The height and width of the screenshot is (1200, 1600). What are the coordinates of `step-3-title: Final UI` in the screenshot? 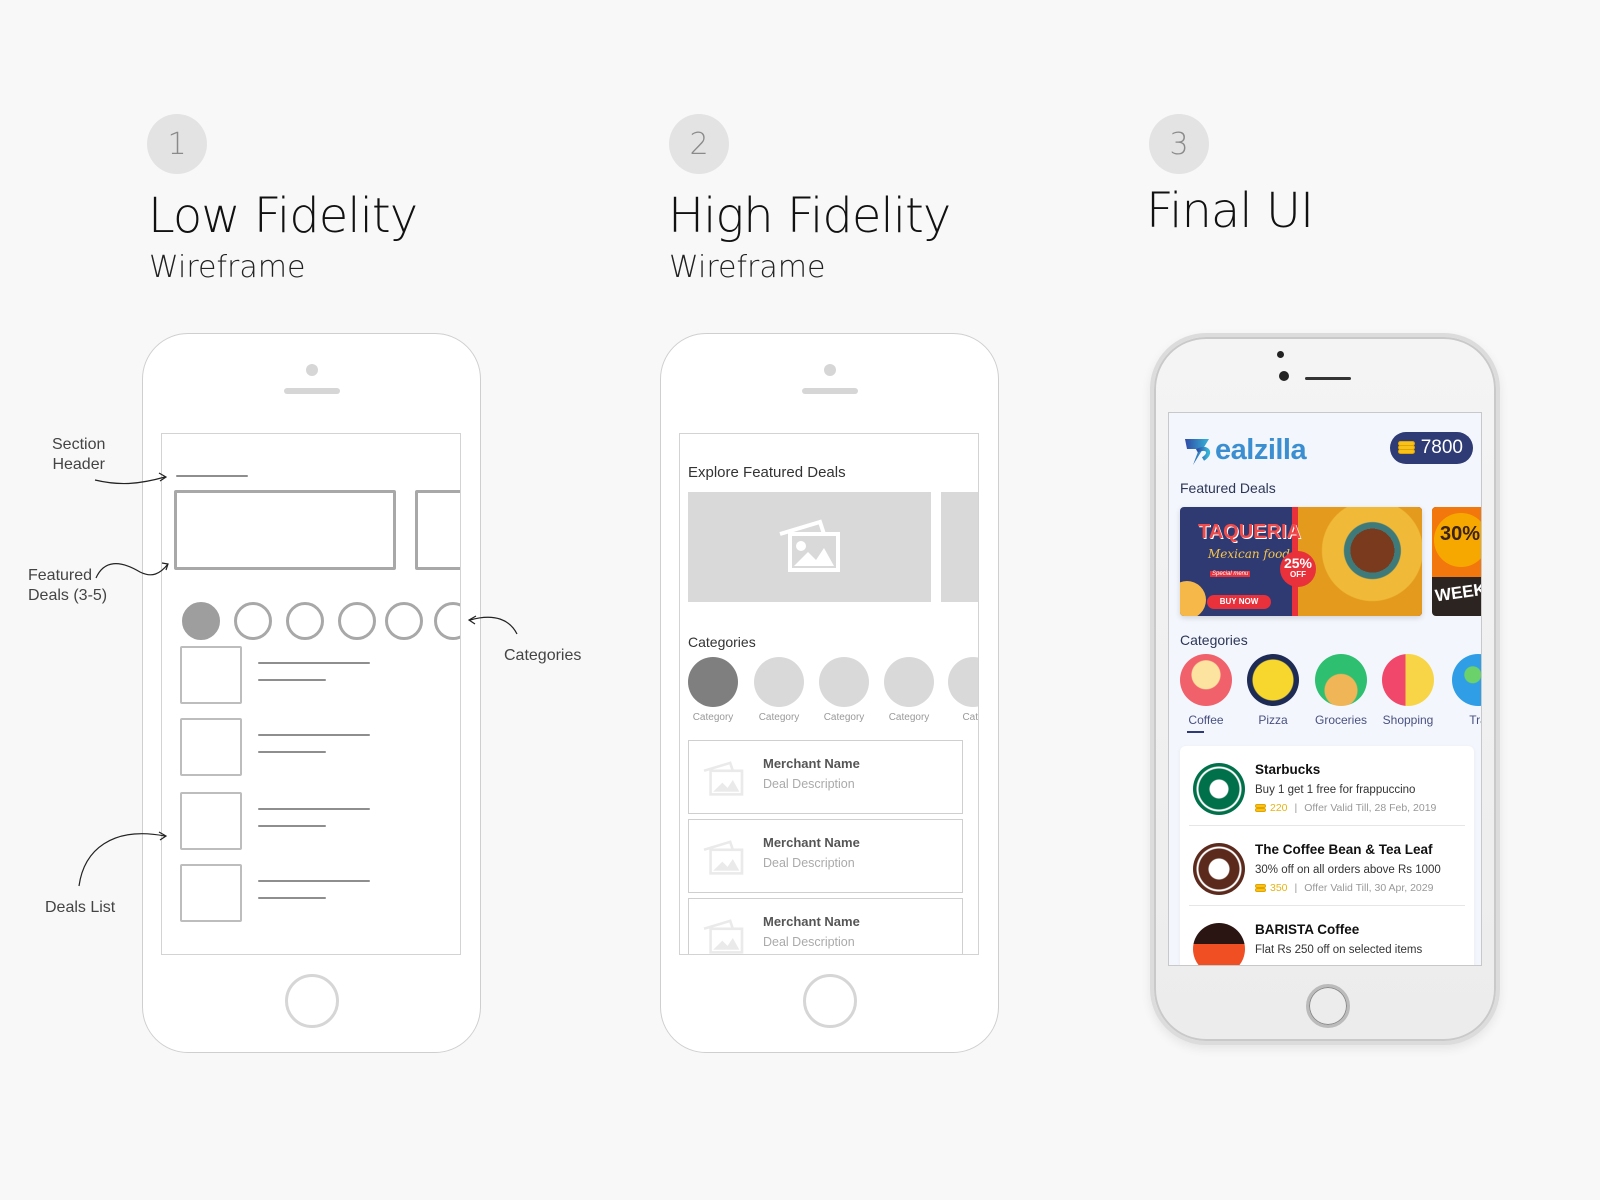 It's located at (1230, 211).